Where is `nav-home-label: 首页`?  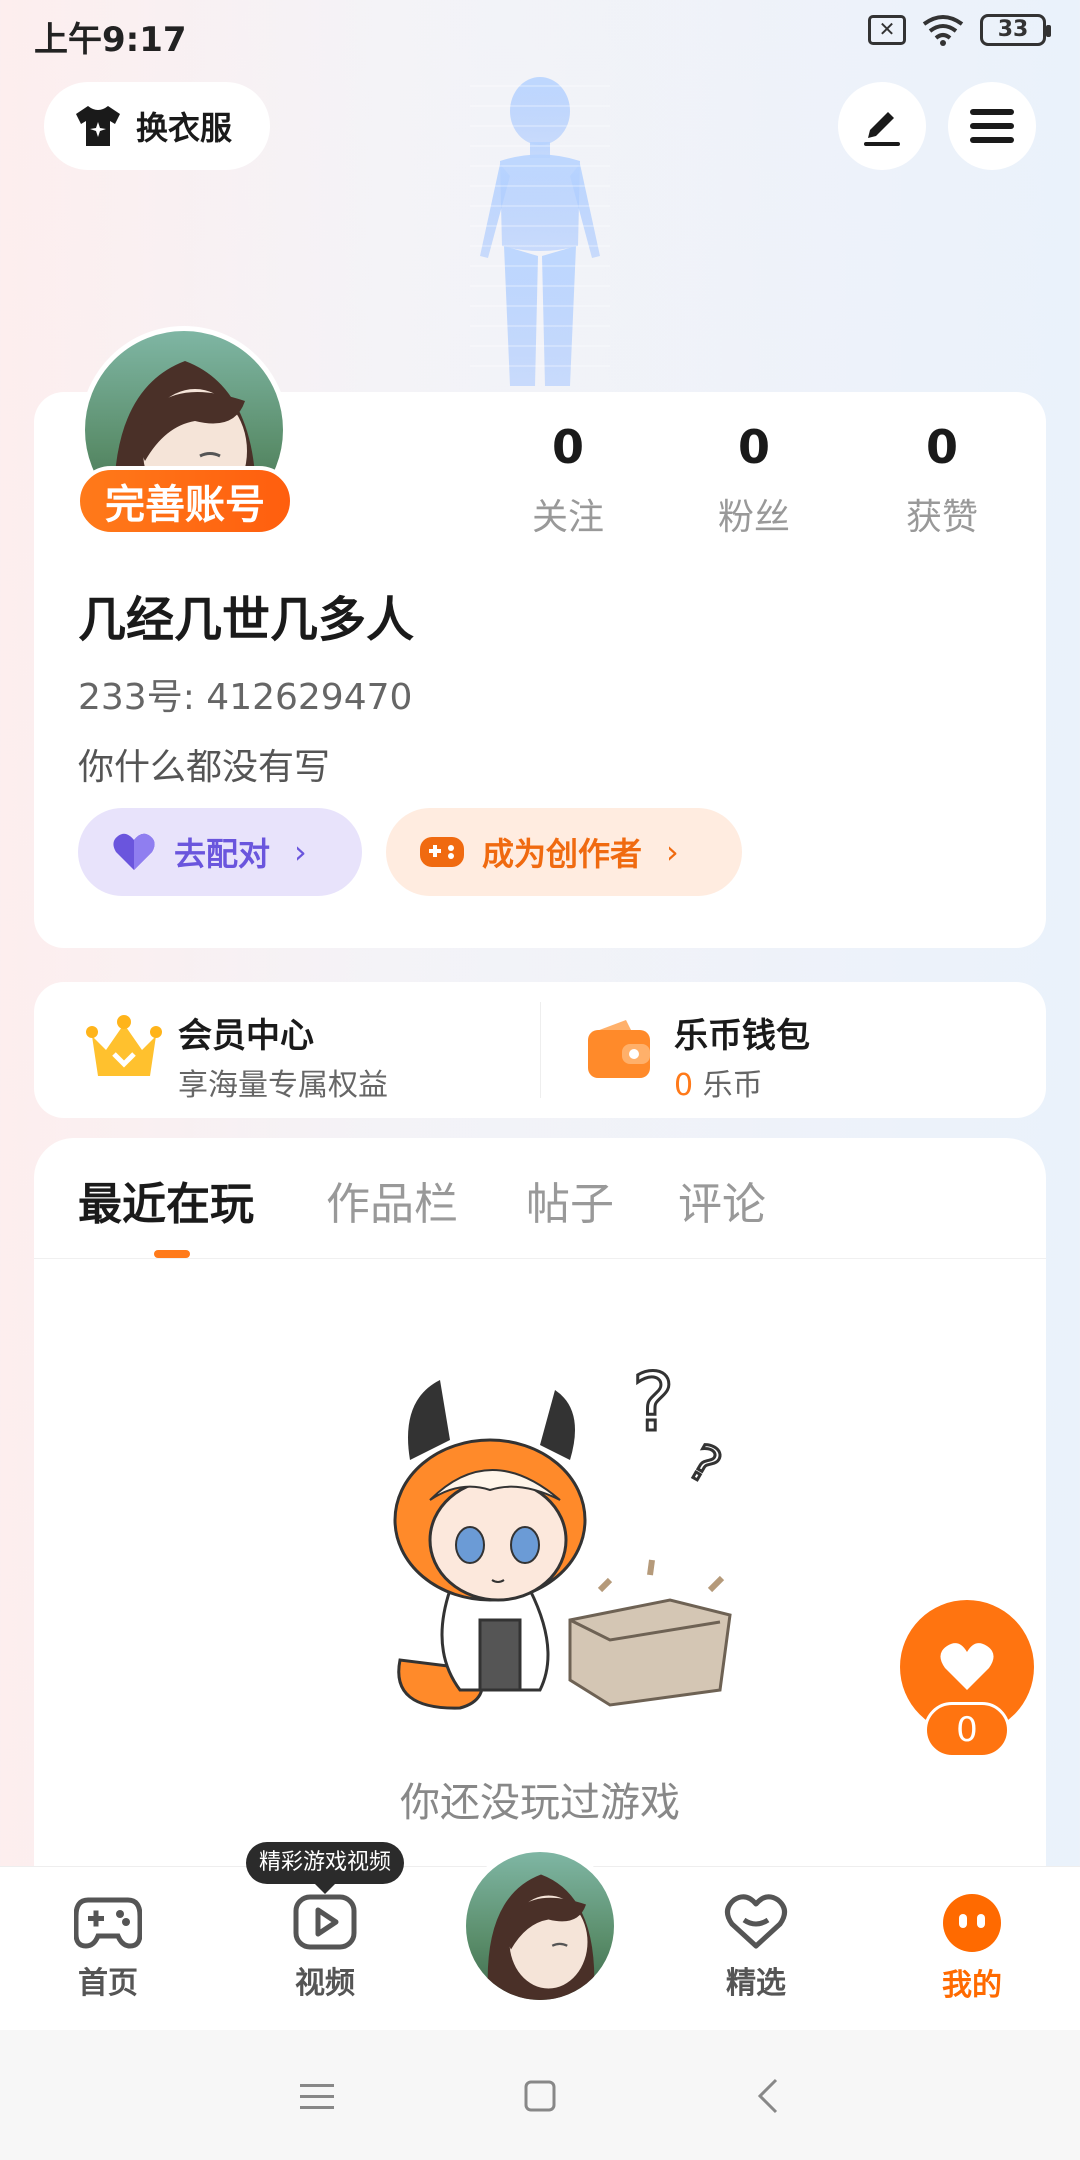 nav-home-label: 首页 is located at coordinates (108, 1983).